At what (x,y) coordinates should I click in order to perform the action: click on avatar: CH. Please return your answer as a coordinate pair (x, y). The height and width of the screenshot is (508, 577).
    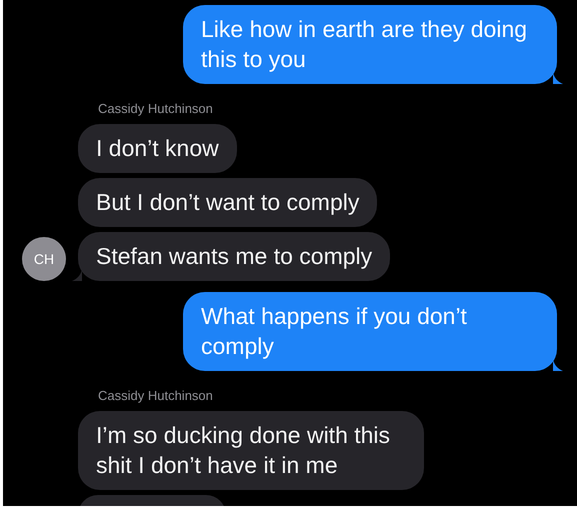
    Looking at the image, I should click on (44, 259).